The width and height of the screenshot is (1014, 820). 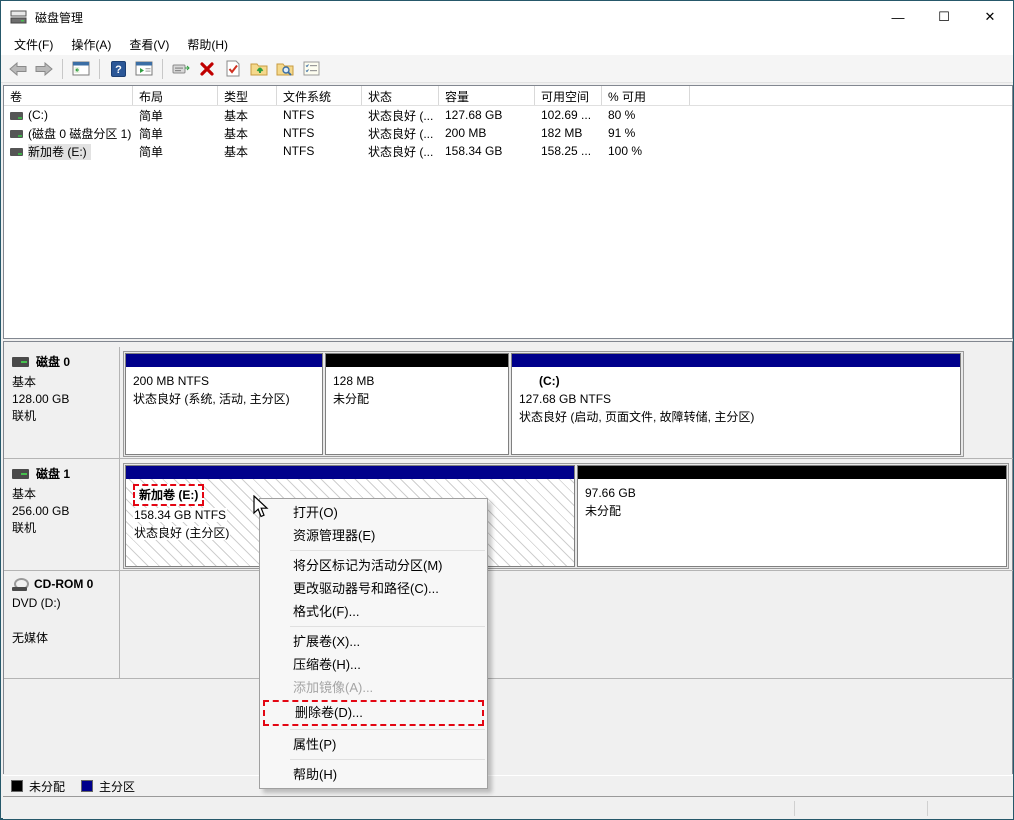 I want to click on task-list-icon, so click(x=311, y=69).